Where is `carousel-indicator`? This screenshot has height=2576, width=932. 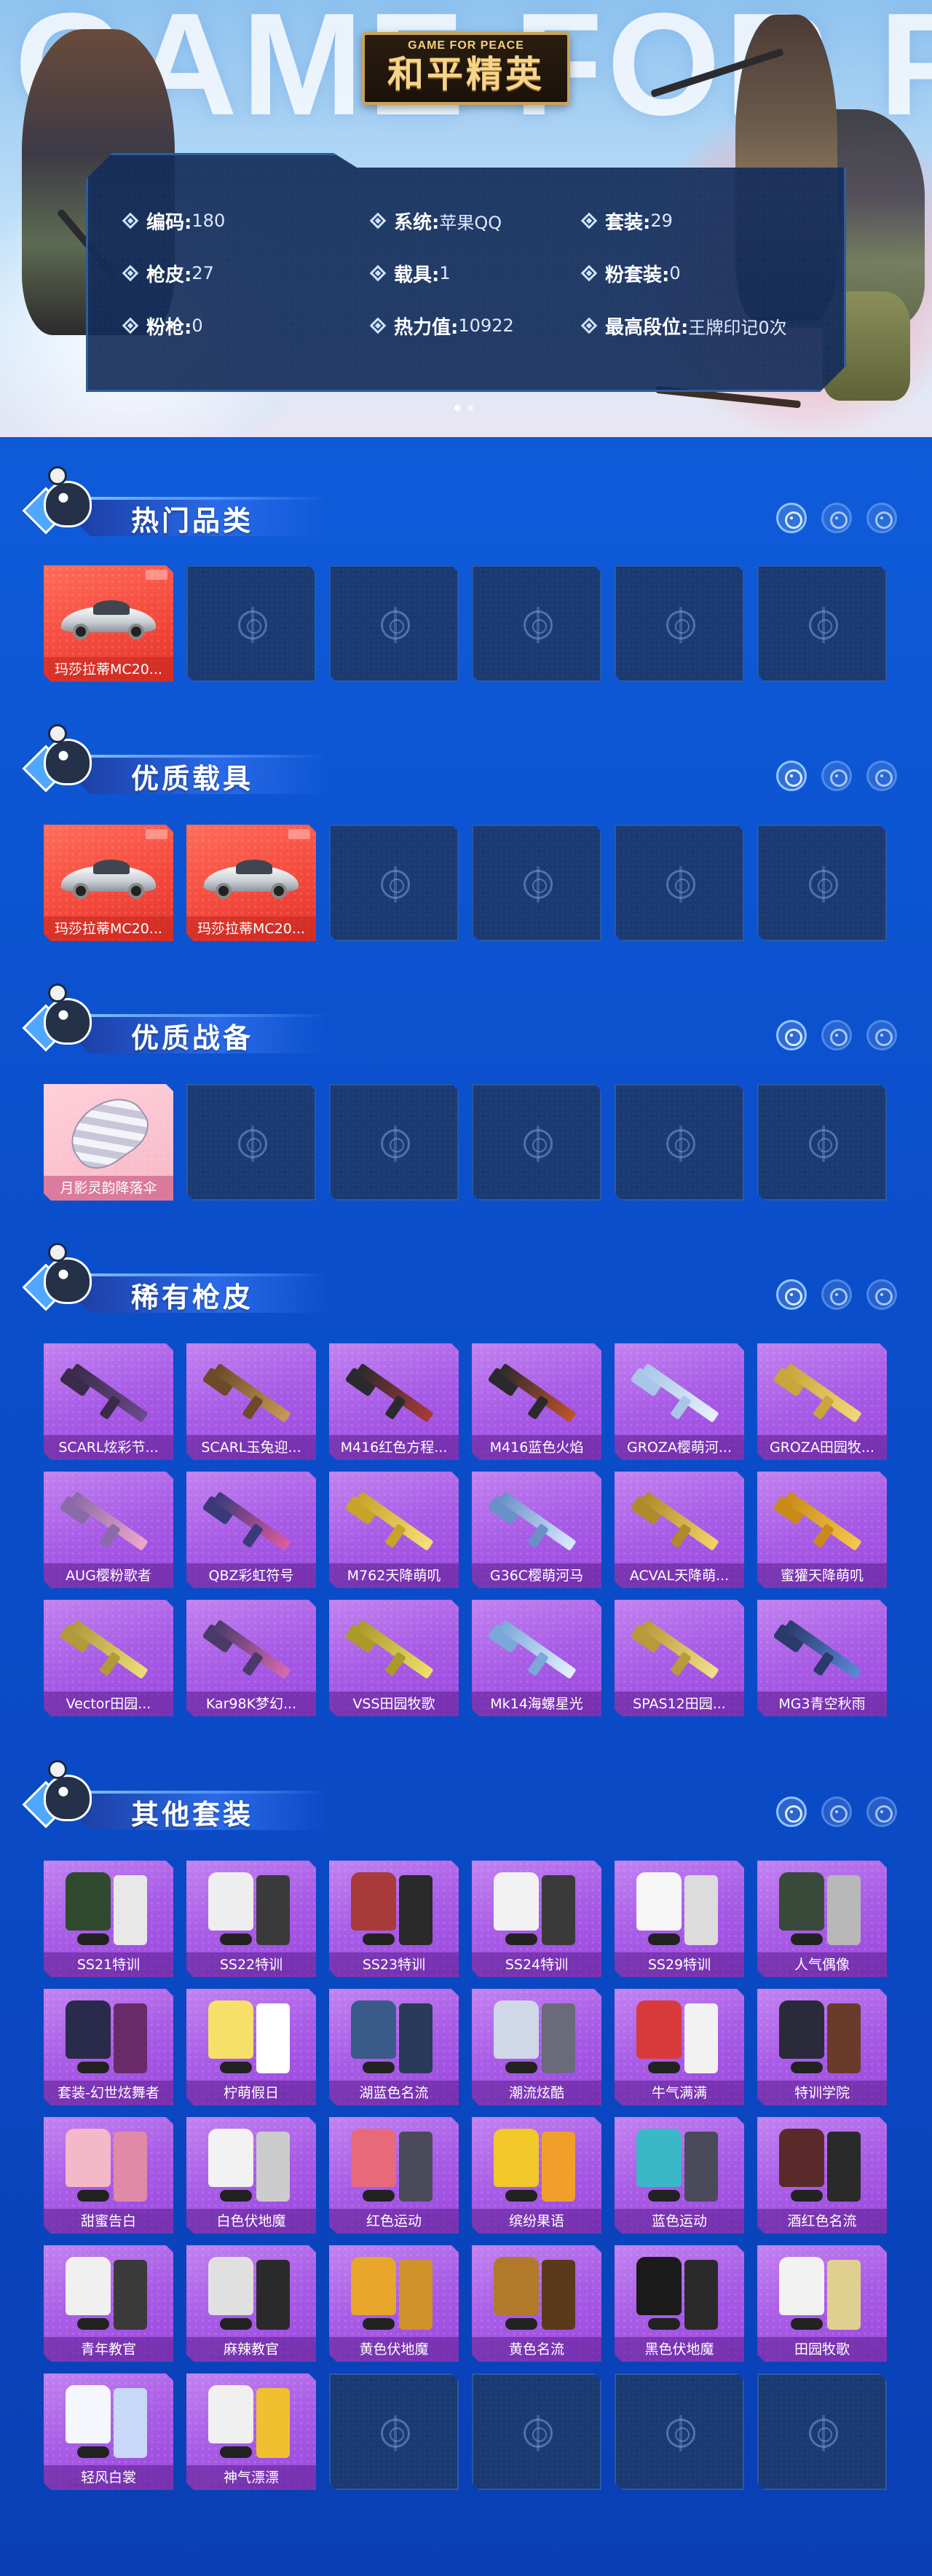
carousel-indicator is located at coordinates (463, 408).